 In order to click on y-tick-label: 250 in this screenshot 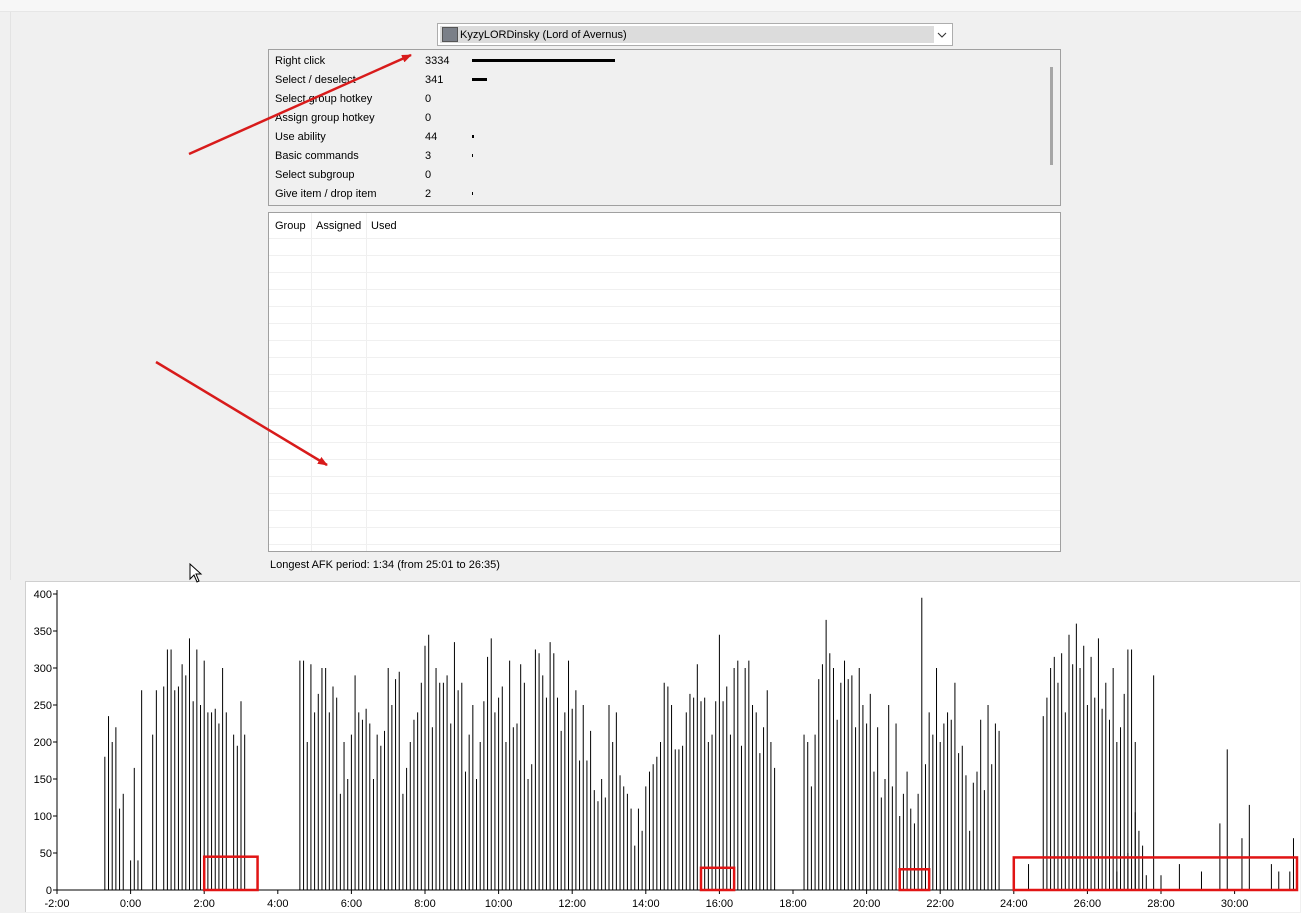, I will do `click(43, 706)`.